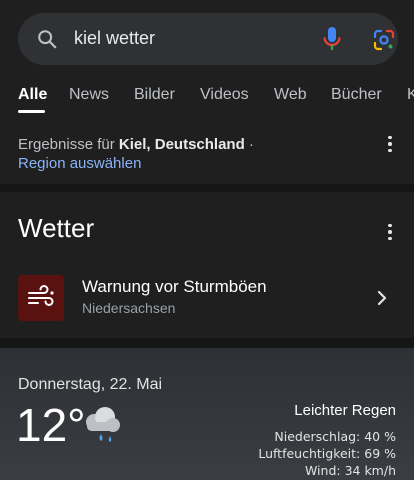  Describe the element at coordinates (290, 95) in the screenshot. I see `tab-web: Web` at that location.